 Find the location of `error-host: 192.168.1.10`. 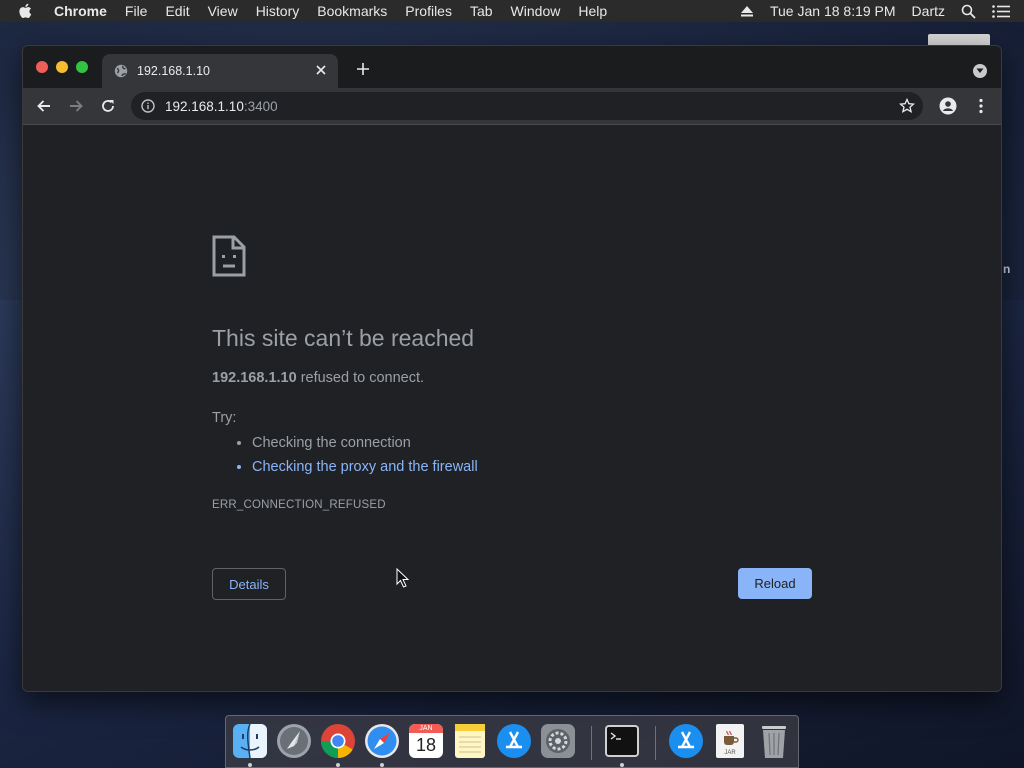

error-host: 192.168.1.10 is located at coordinates (254, 378).